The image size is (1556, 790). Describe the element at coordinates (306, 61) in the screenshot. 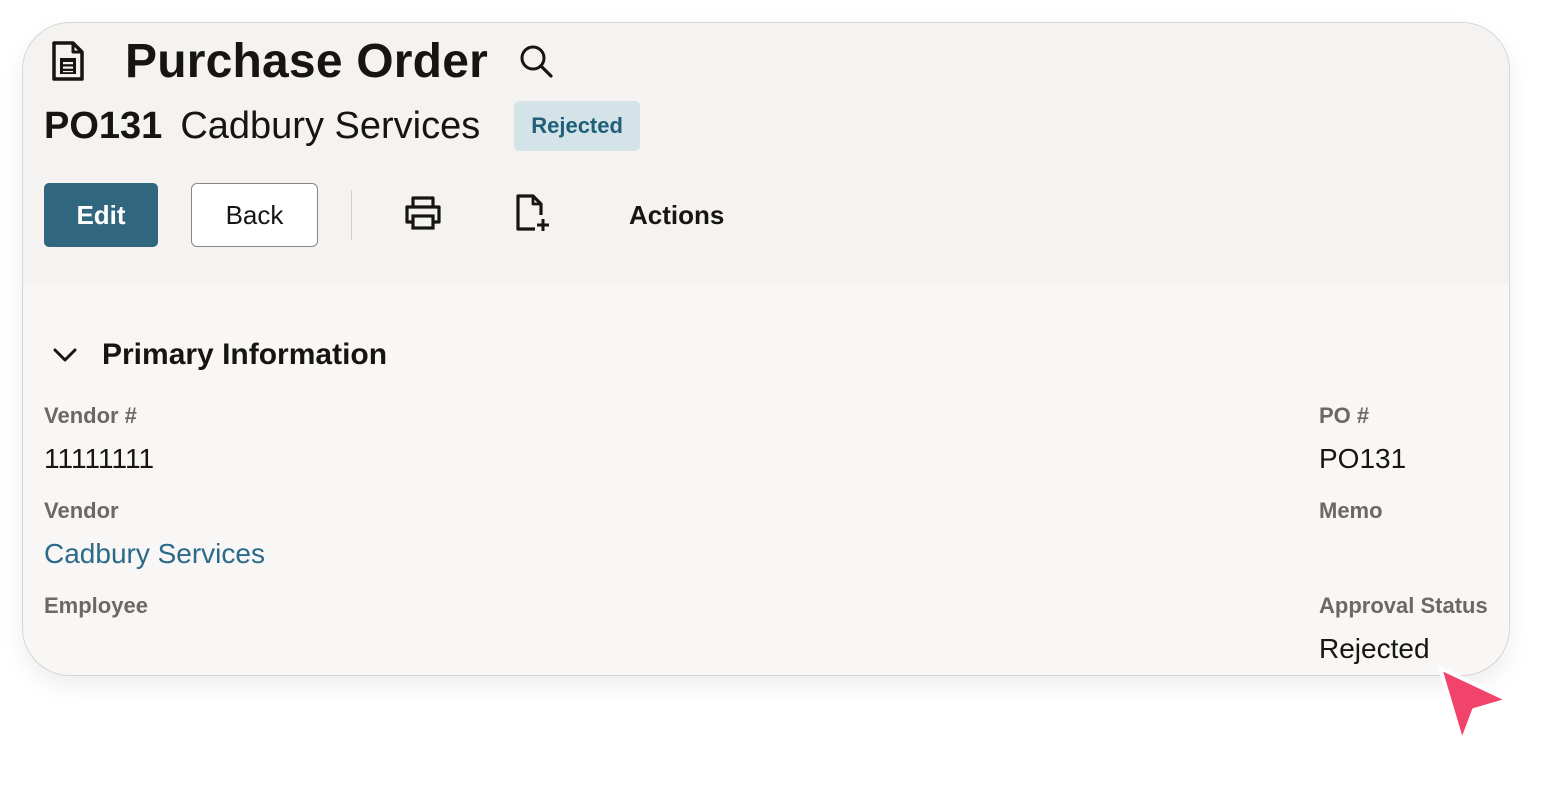

I see `page-title: Purchase Order` at that location.